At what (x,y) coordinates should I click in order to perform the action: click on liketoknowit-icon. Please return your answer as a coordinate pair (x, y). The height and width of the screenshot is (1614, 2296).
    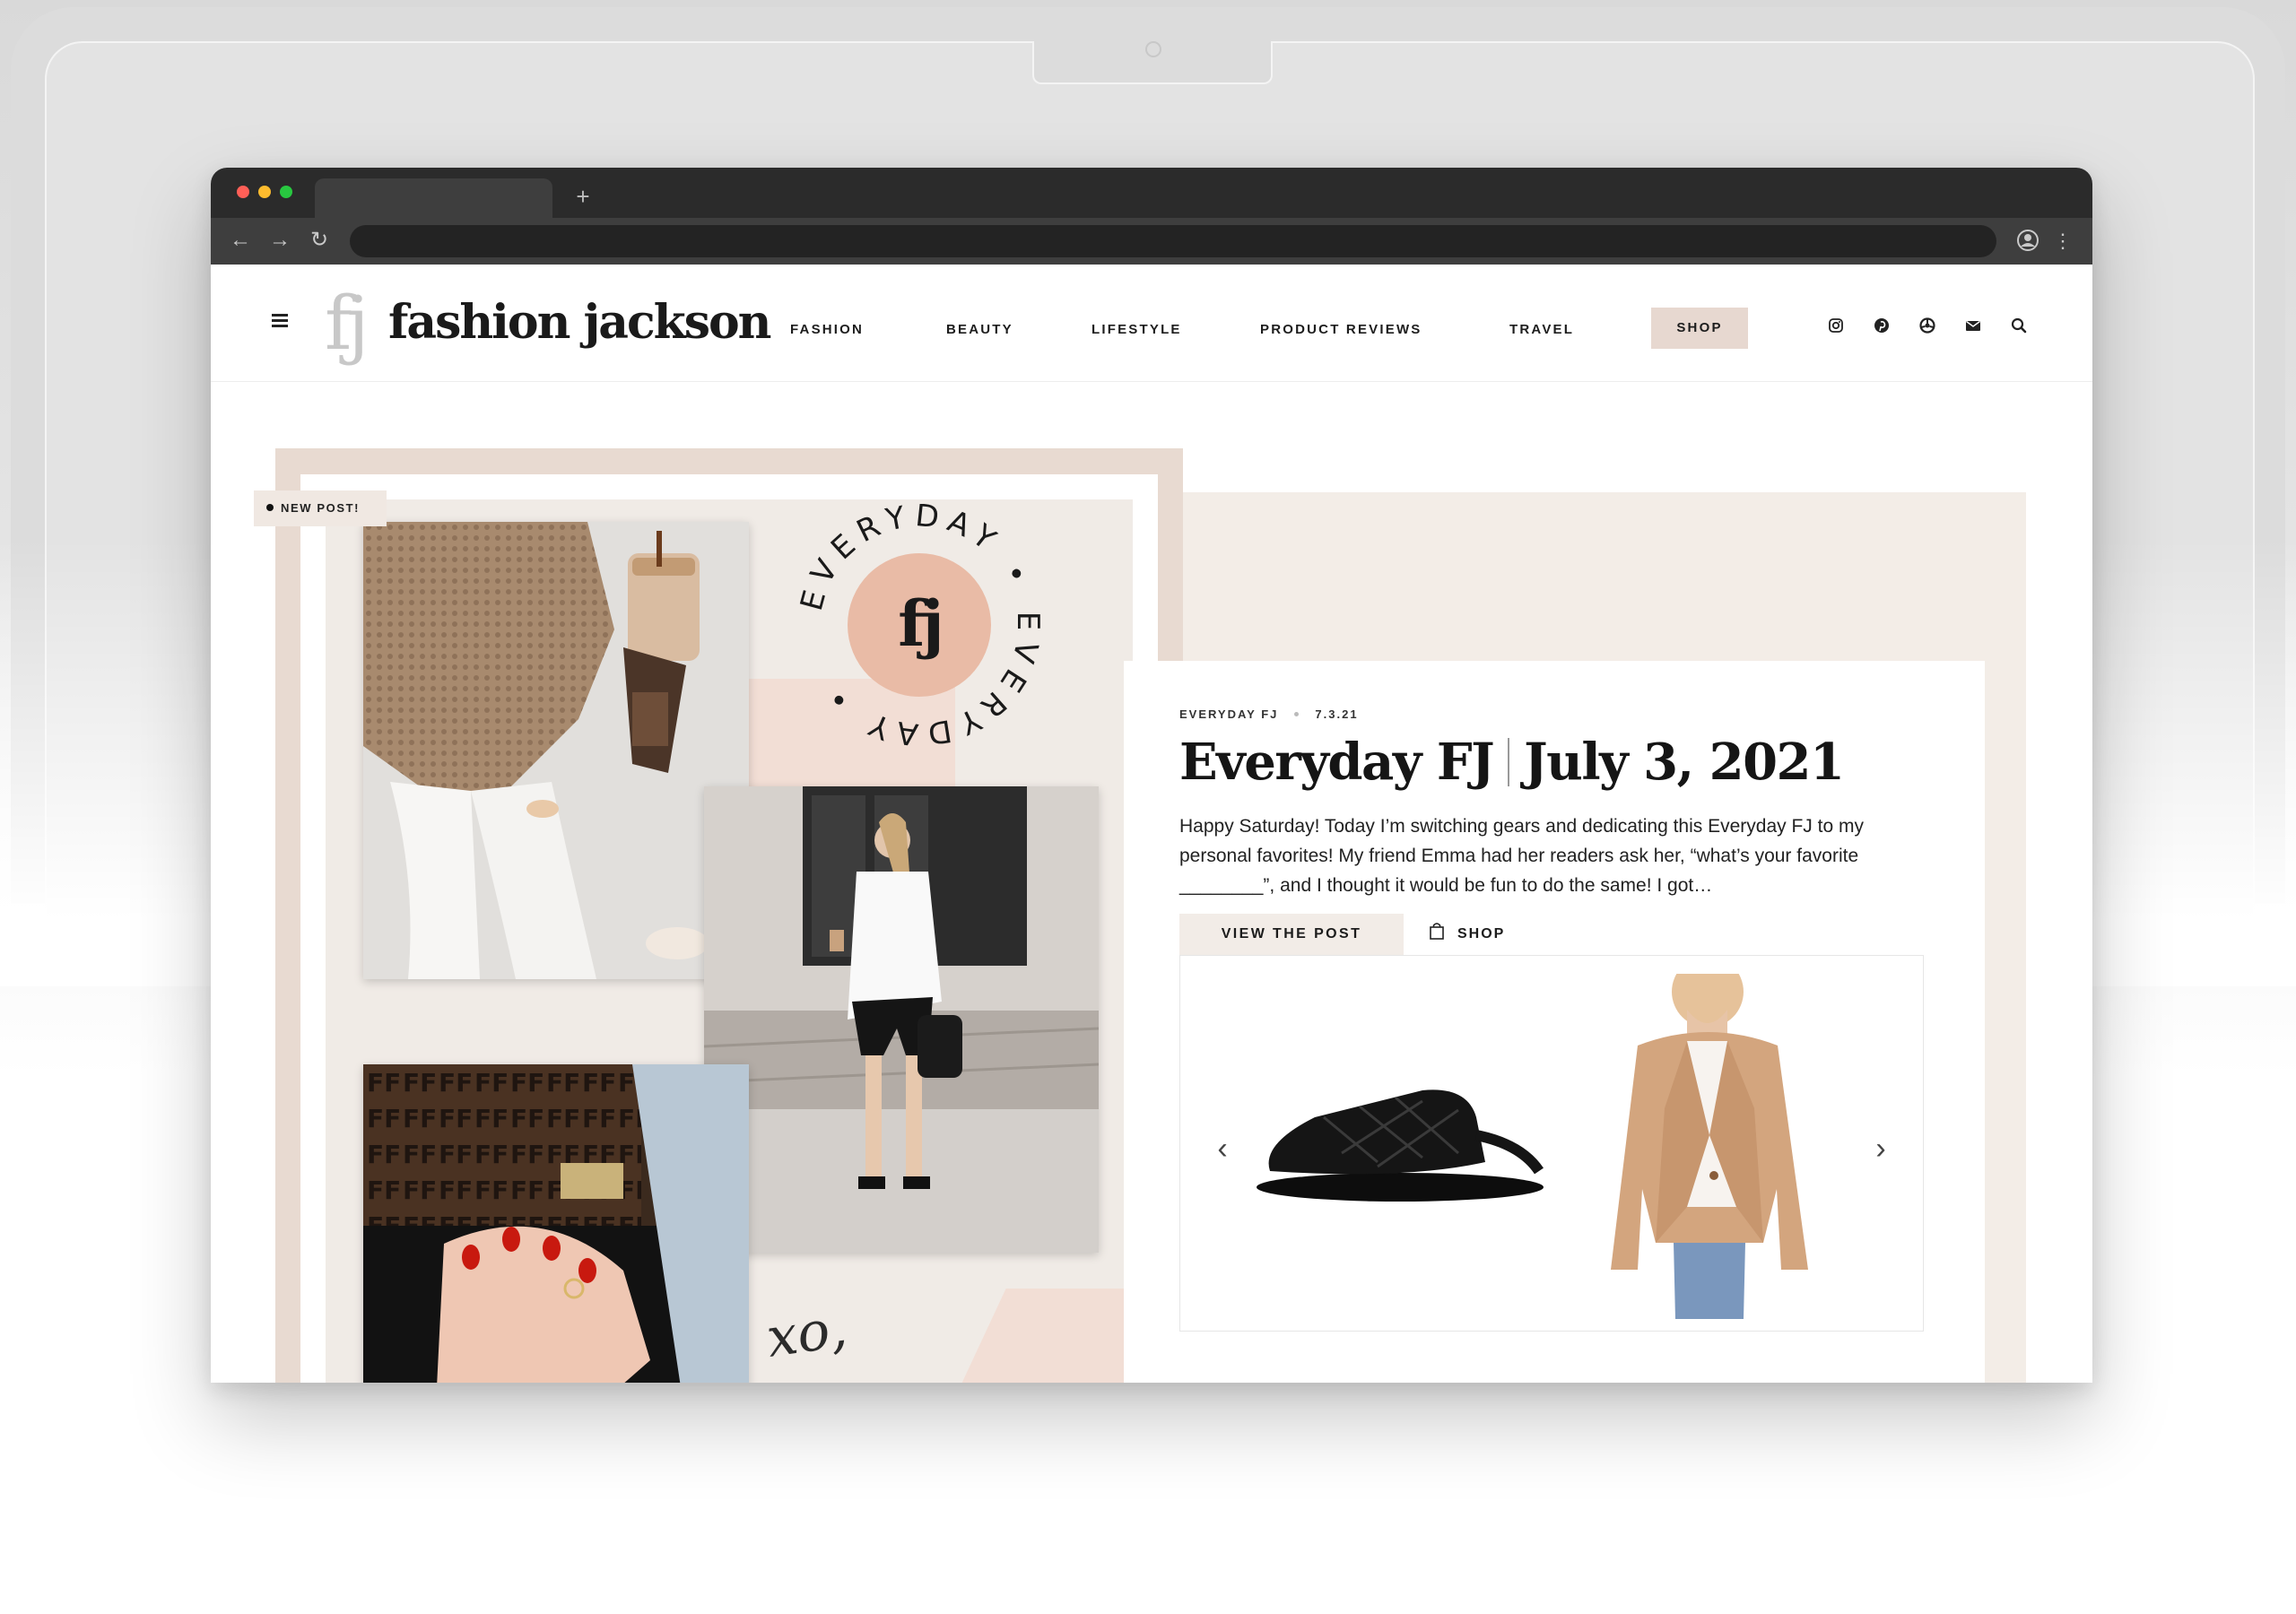
    Looking at the image, I should click on (1927, 325).